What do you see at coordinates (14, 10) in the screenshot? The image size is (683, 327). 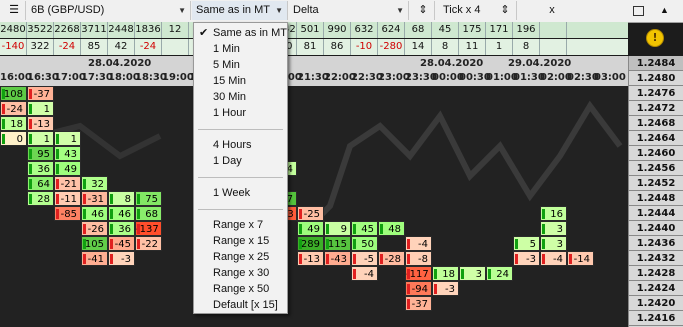 I see `settings-icon: ☰` at bounding box center [14, 10].